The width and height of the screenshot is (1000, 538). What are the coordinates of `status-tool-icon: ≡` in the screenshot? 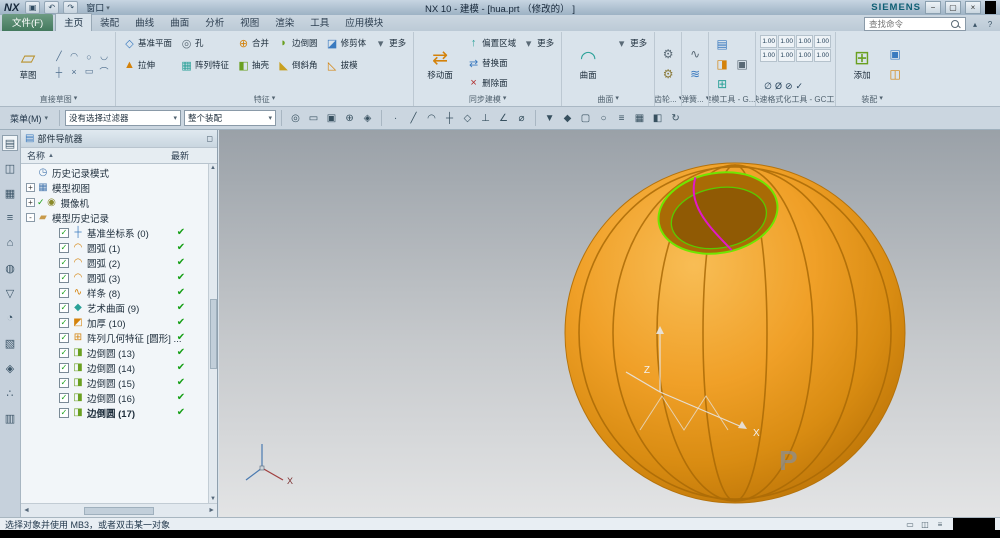 It's located at (940, 524).